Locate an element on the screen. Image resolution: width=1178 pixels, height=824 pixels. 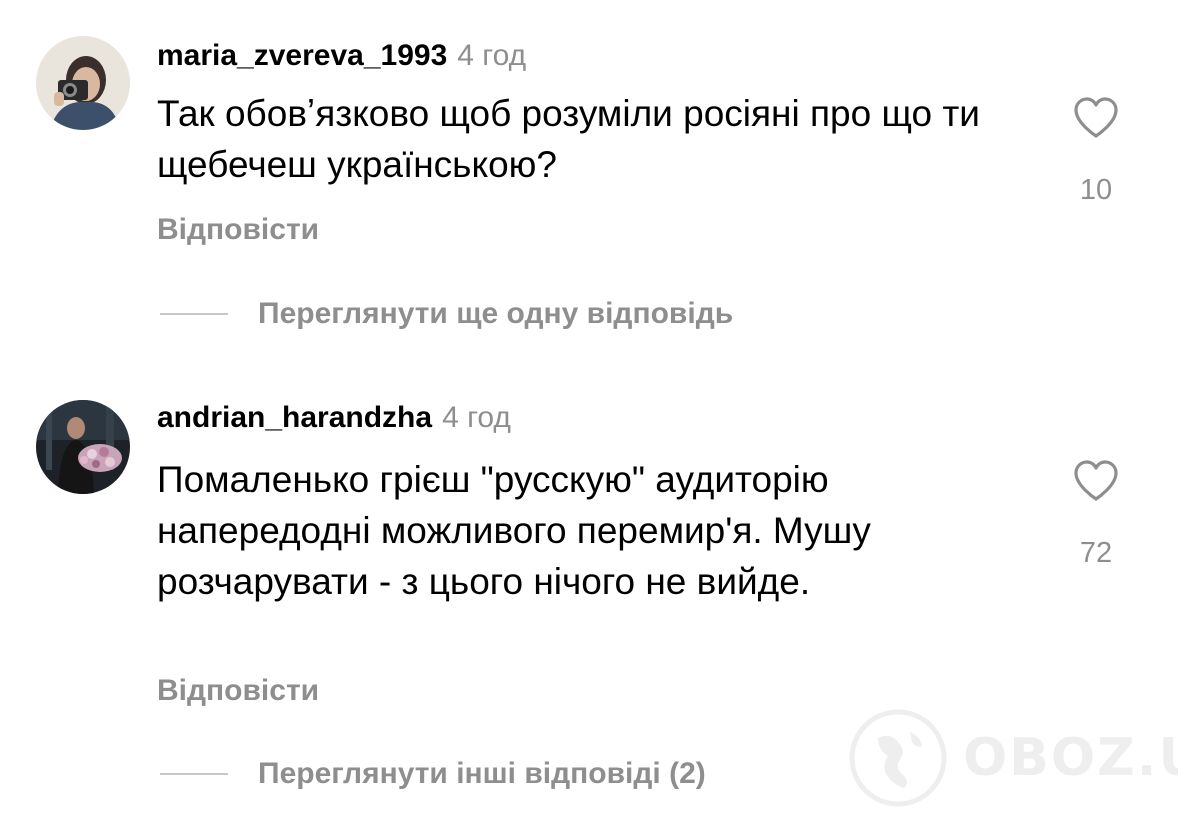
globe-logo-icon is located at coordinates (898, 758).